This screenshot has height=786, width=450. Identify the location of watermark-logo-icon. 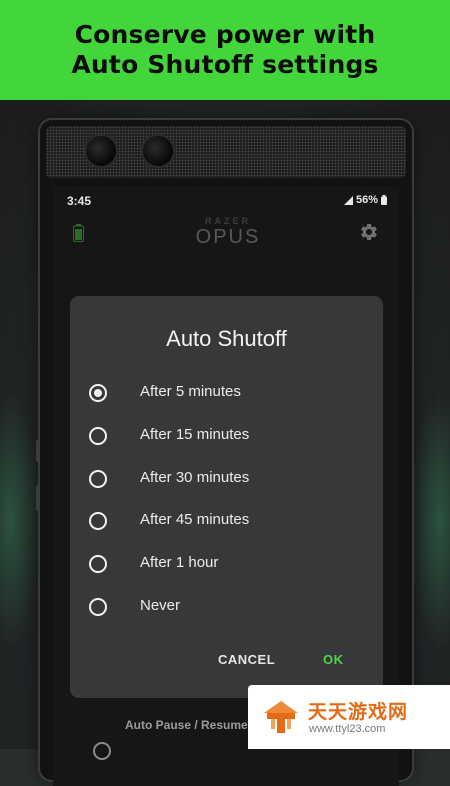
(281, 717).